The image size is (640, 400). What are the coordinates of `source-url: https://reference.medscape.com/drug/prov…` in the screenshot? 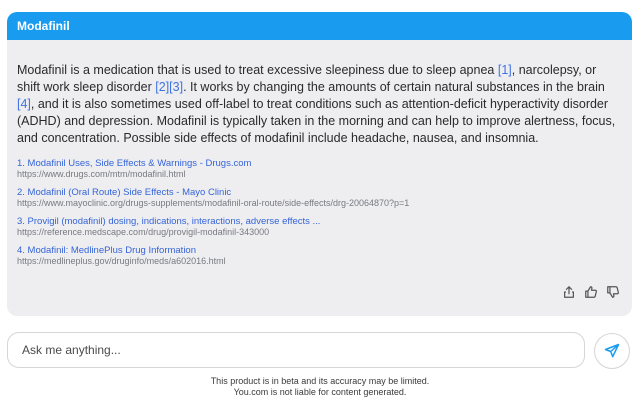 It's located at (143, 232).